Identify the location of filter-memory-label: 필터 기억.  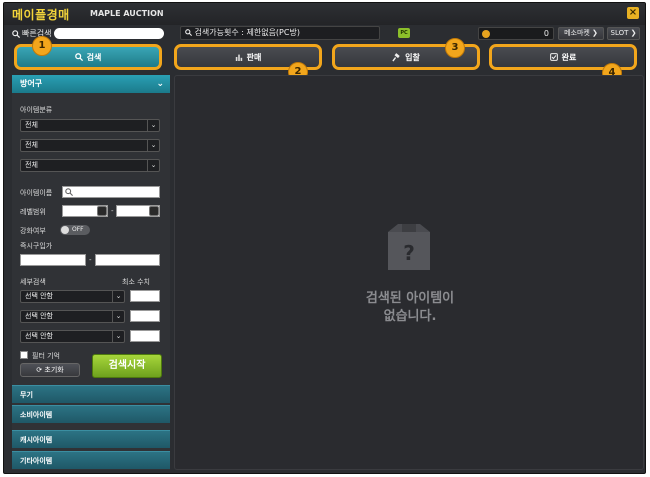
(46, 356).